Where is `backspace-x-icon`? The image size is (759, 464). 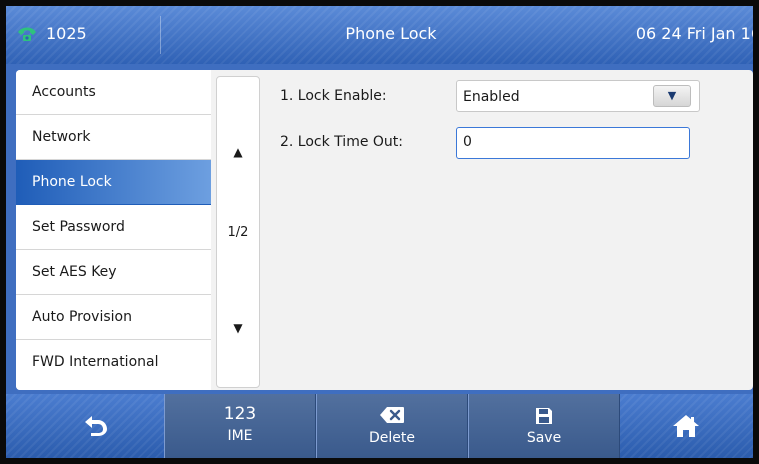
backspace-x-icon is located at coordinates (392, 415).